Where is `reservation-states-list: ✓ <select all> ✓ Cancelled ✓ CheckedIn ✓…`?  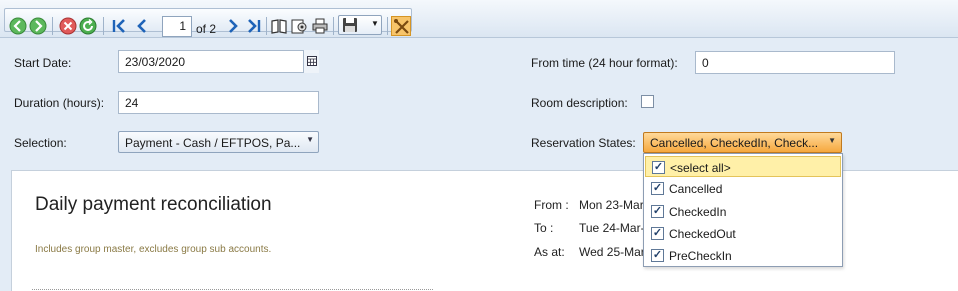
reservation-states-list: ✓ <select all> ✓ Cancelled ✓ CheckedIn ✓… is located at coordinates (743, 210).